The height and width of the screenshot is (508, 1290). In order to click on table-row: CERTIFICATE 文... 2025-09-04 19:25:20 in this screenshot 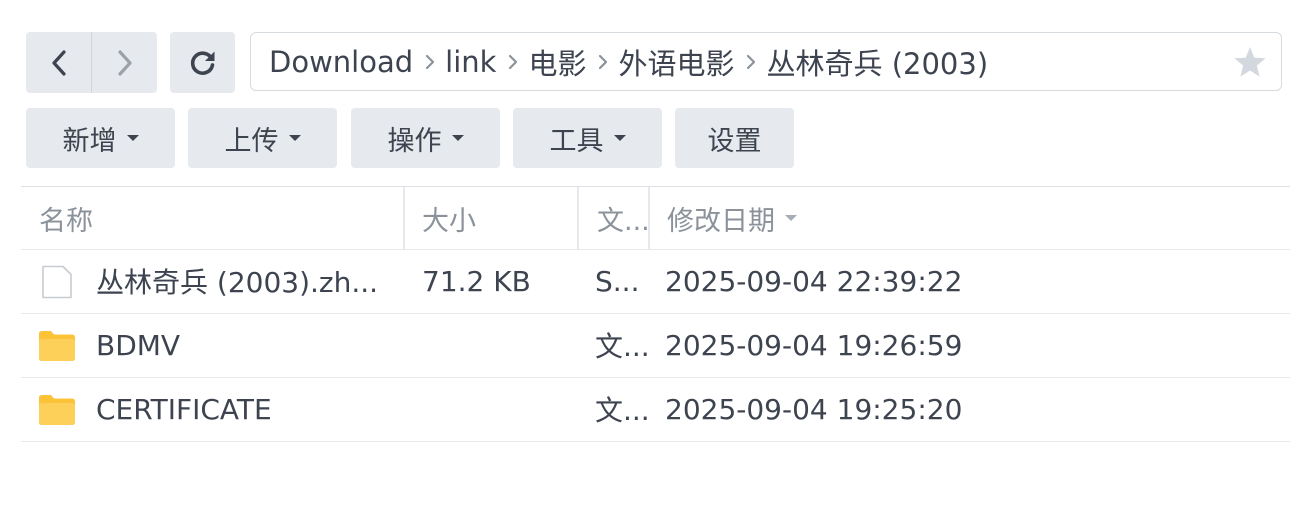, I will do `click(655, 410)`.